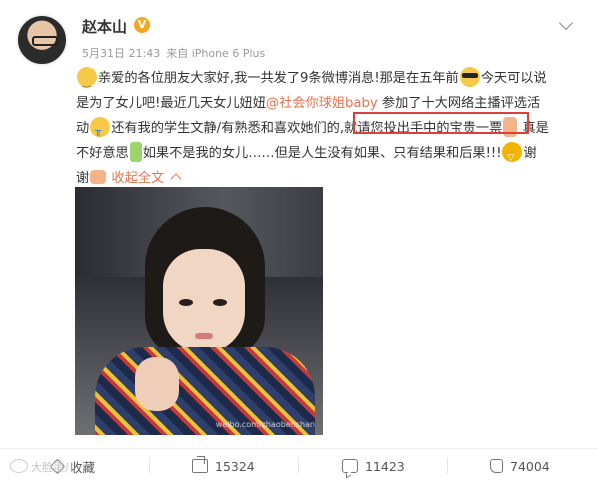 The width and height of the screenshot is (598, 487). I want to click on post-text-segment: 今天可以说, so click(513, 78).